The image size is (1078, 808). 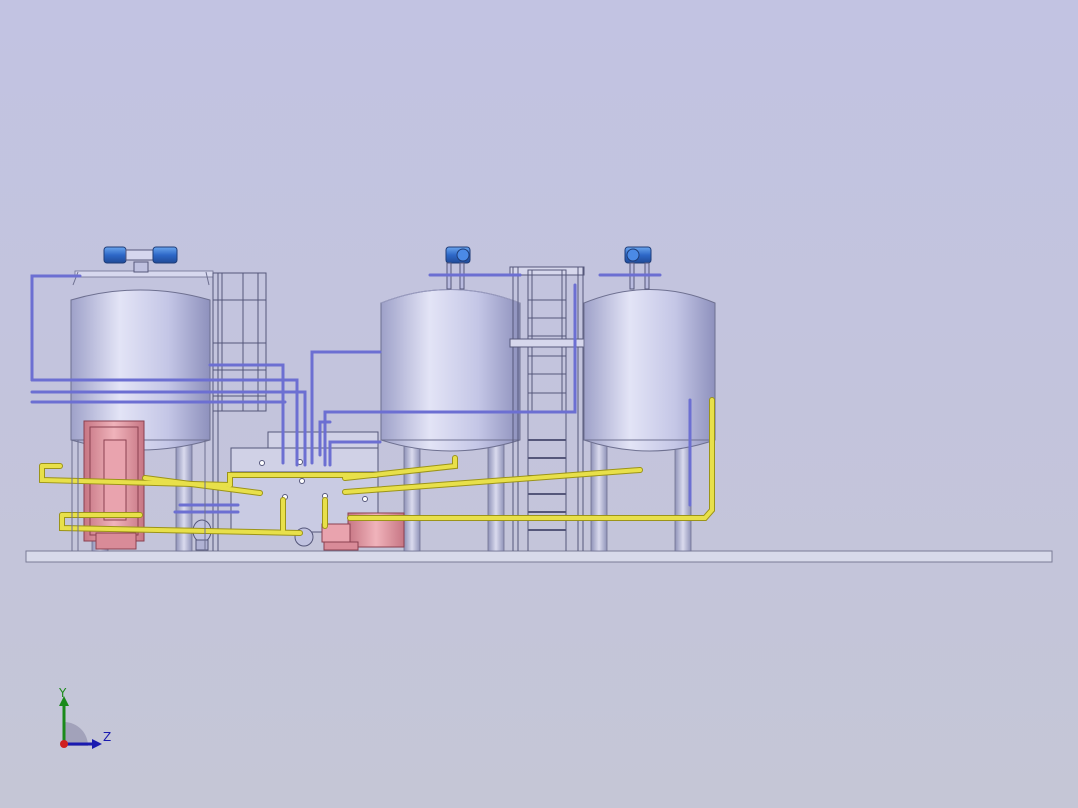 What do you see at coordinates (649, 420) in the screenshot?
I see `tank-right` at bounding box center [649, 420].